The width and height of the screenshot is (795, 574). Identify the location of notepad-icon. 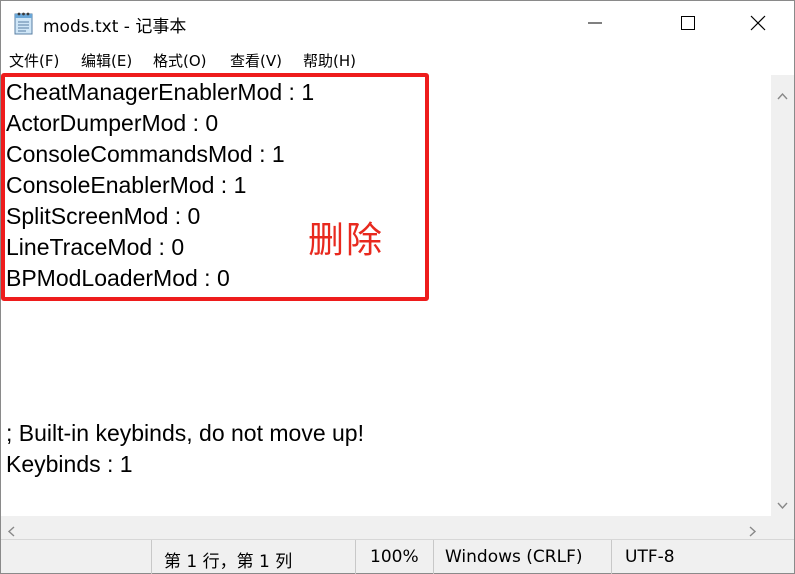
(24, 23).